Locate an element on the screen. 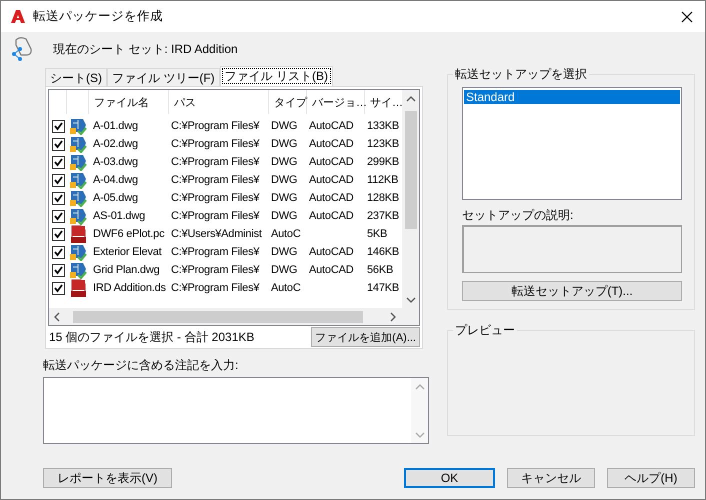 The width and height of the screenshot is (706, 500). file-name: Exterior Elevat is located at coordinates (127, 252).